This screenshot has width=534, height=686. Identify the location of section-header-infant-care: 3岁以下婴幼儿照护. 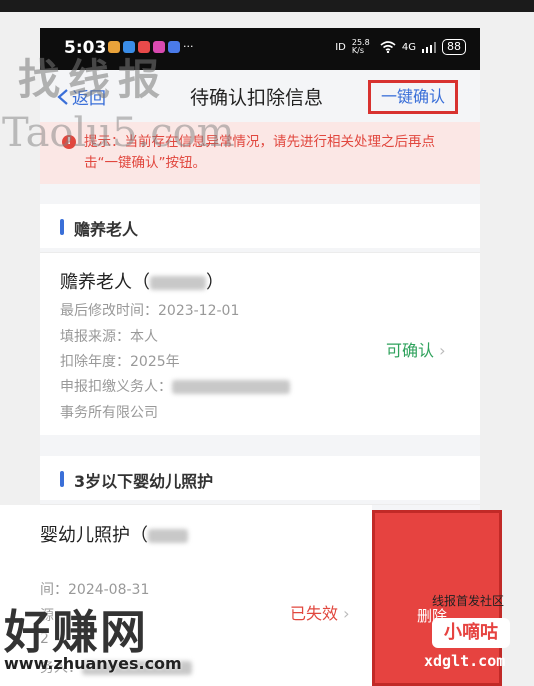
(260, 478).